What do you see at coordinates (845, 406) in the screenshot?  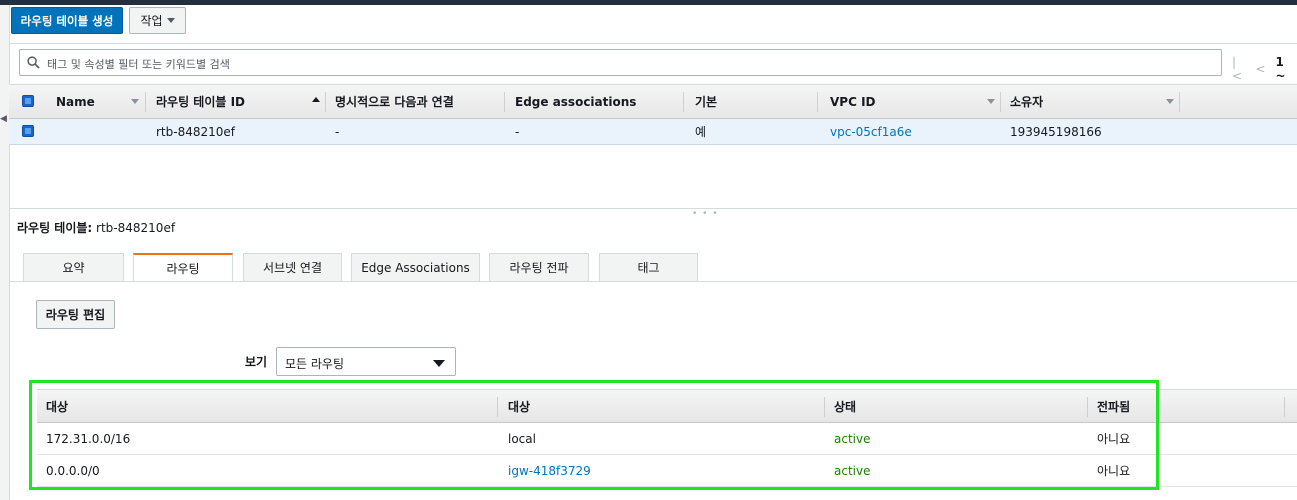 I see `column-header-status: 상태` at bounding box center [845, 406].